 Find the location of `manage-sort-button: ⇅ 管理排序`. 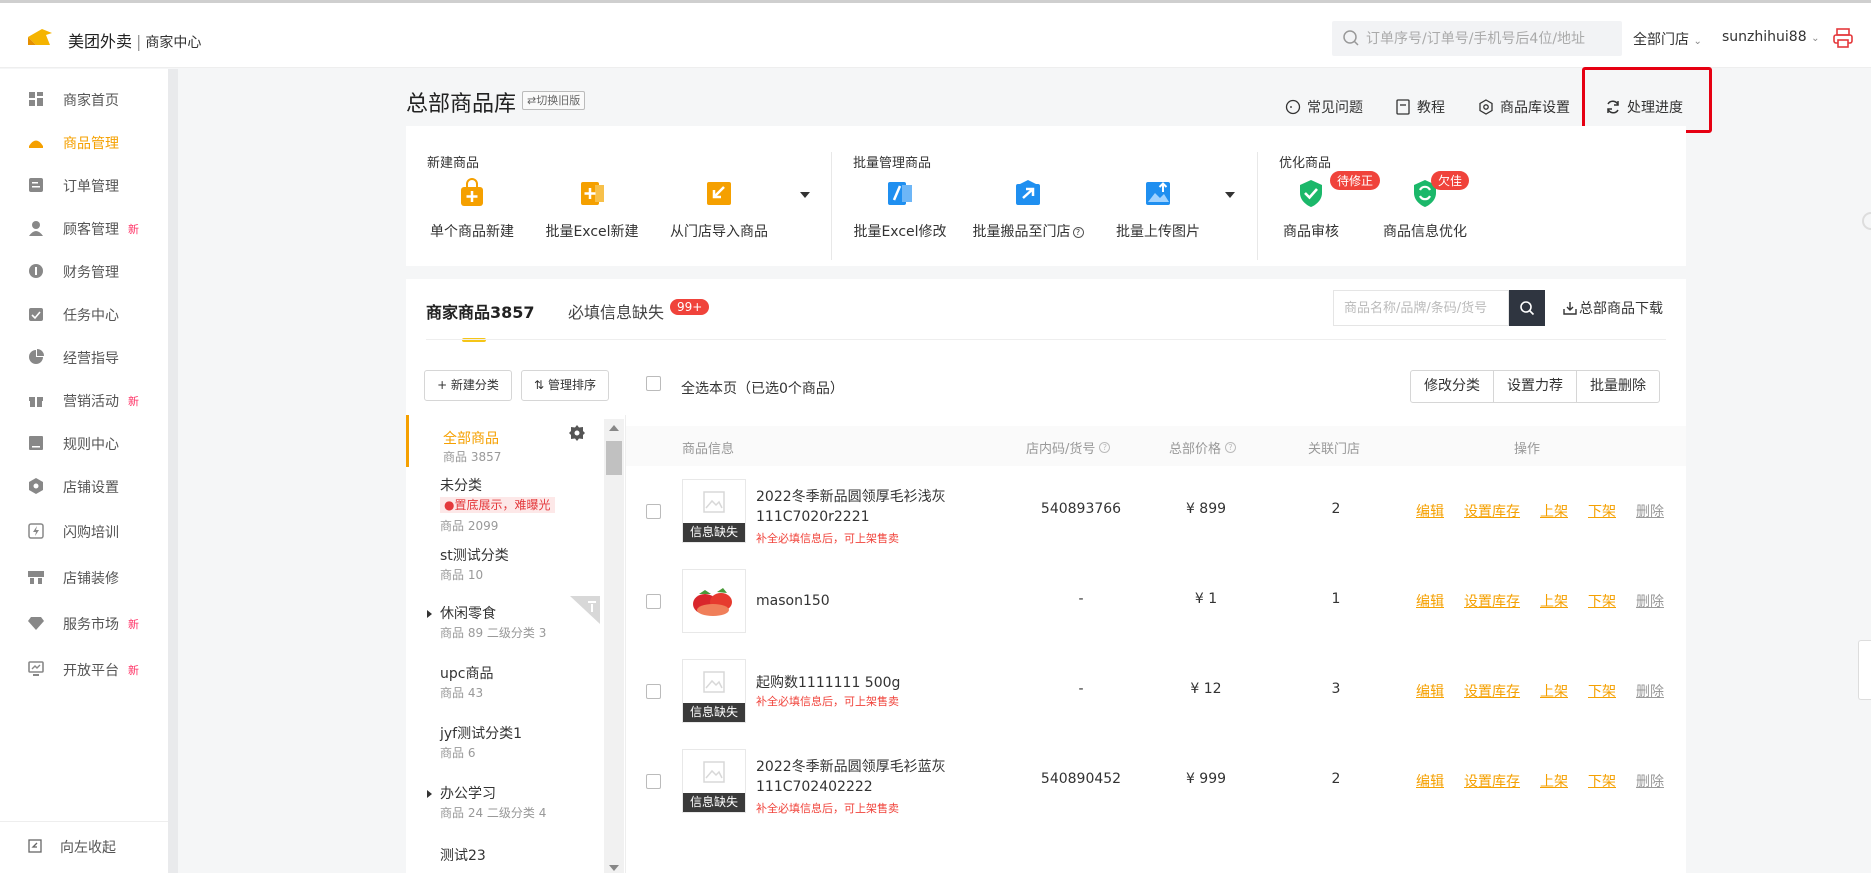

manage-sort-button: ⇅ 管理排序 is located at coordinates (565, 385).